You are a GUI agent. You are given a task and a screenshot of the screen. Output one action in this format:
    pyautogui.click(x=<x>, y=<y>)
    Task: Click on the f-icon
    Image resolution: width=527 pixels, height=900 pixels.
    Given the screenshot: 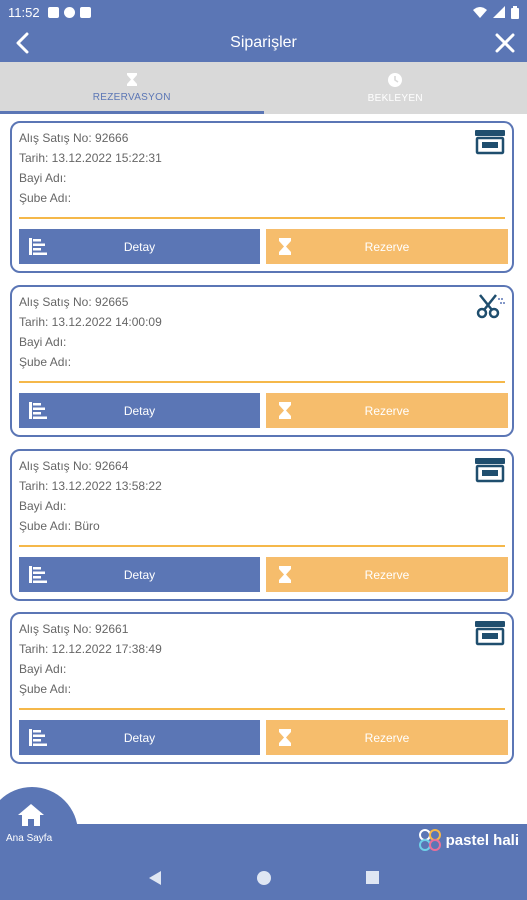 What is the action you would take?
    pyautogui.click(x=69, y=12)
    